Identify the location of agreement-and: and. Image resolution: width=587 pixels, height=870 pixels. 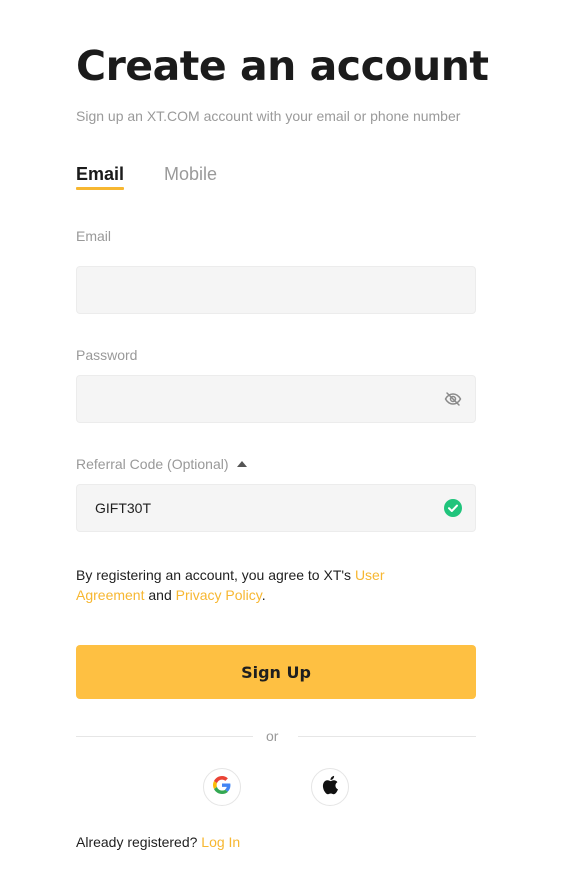
(160, 595).